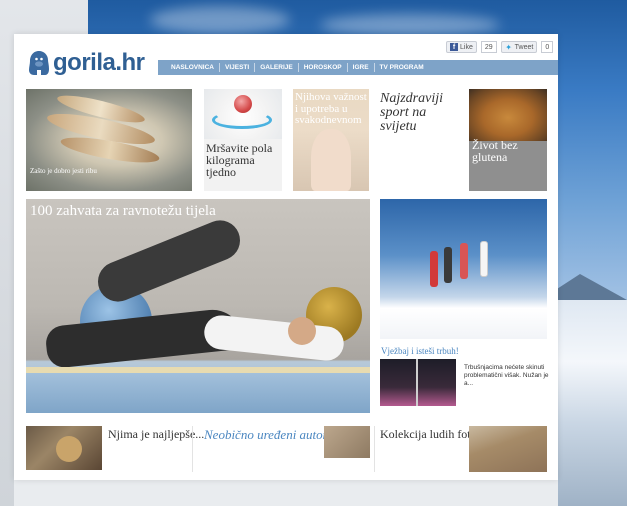  Describe the element at coordinates (420, 351) in the screenshot. I see `promo-title: Vježbaj i isteši trbuh!` at that location.